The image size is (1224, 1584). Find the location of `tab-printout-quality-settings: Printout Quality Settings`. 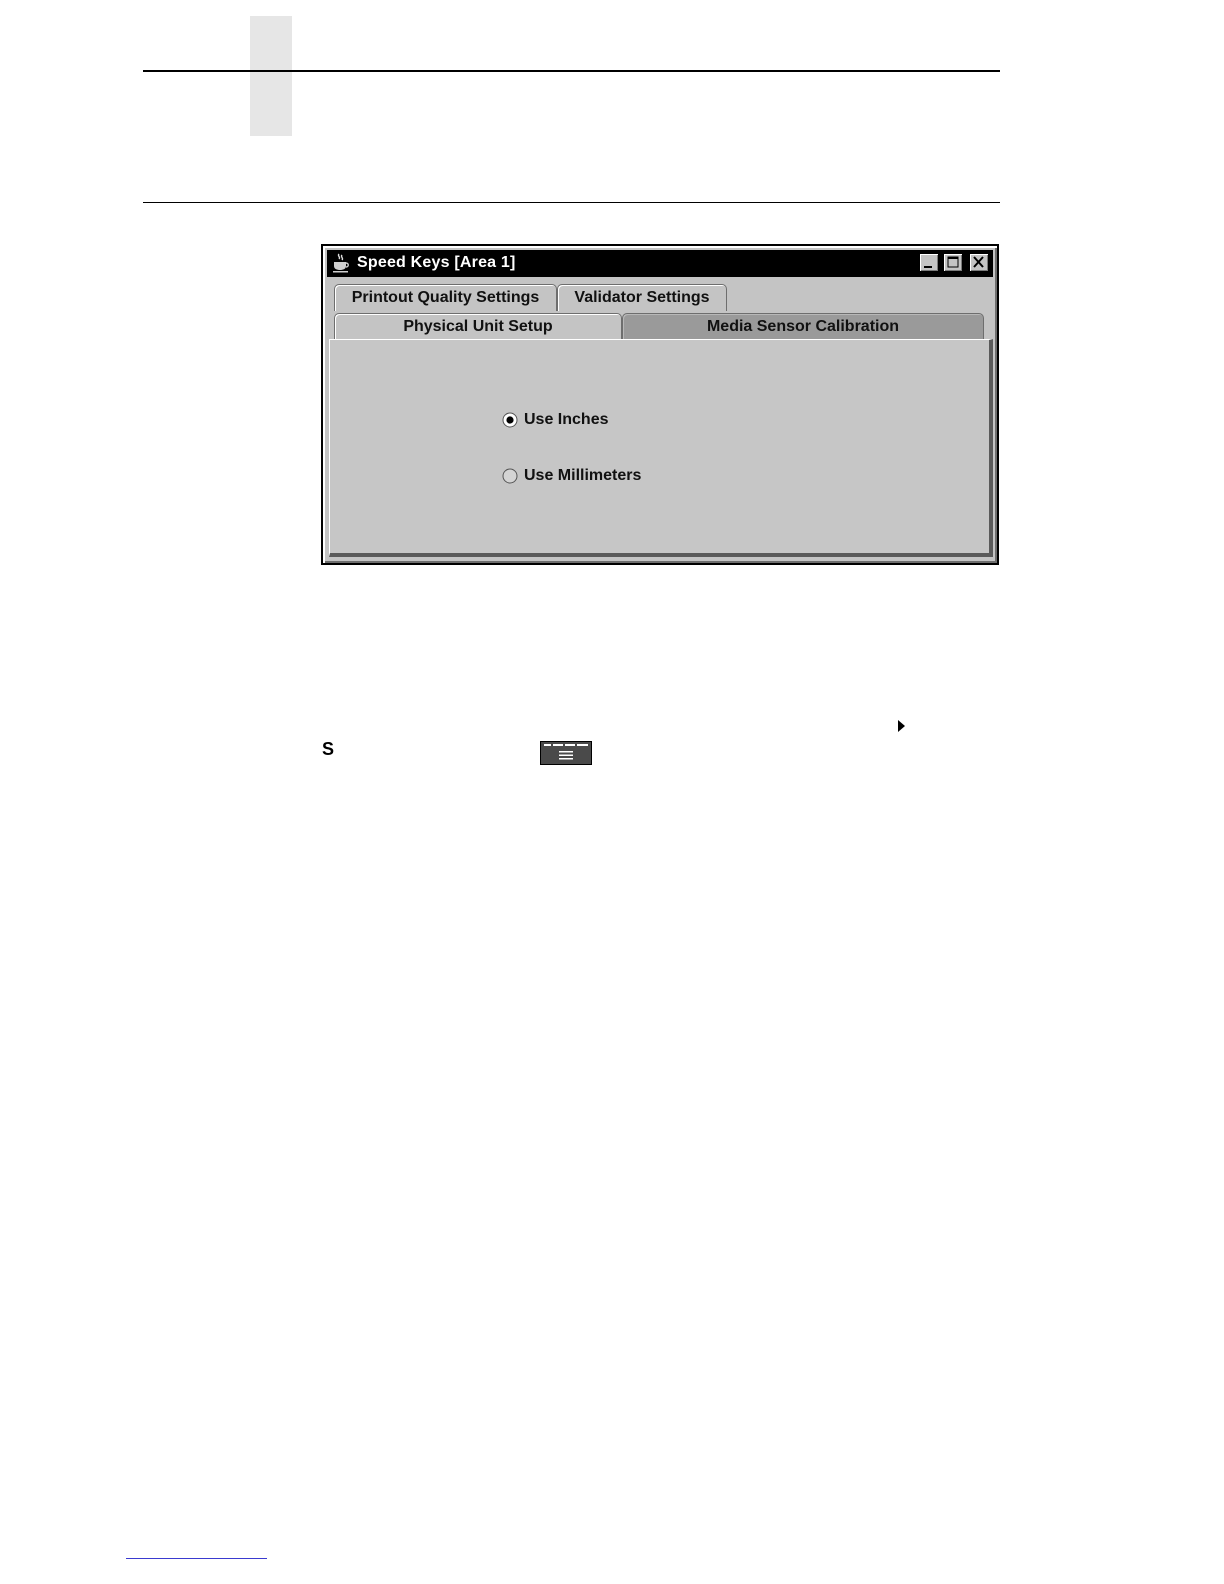

tab-printout-quality-settings: Printout Quality Settings is located at coordinates (445, 297).